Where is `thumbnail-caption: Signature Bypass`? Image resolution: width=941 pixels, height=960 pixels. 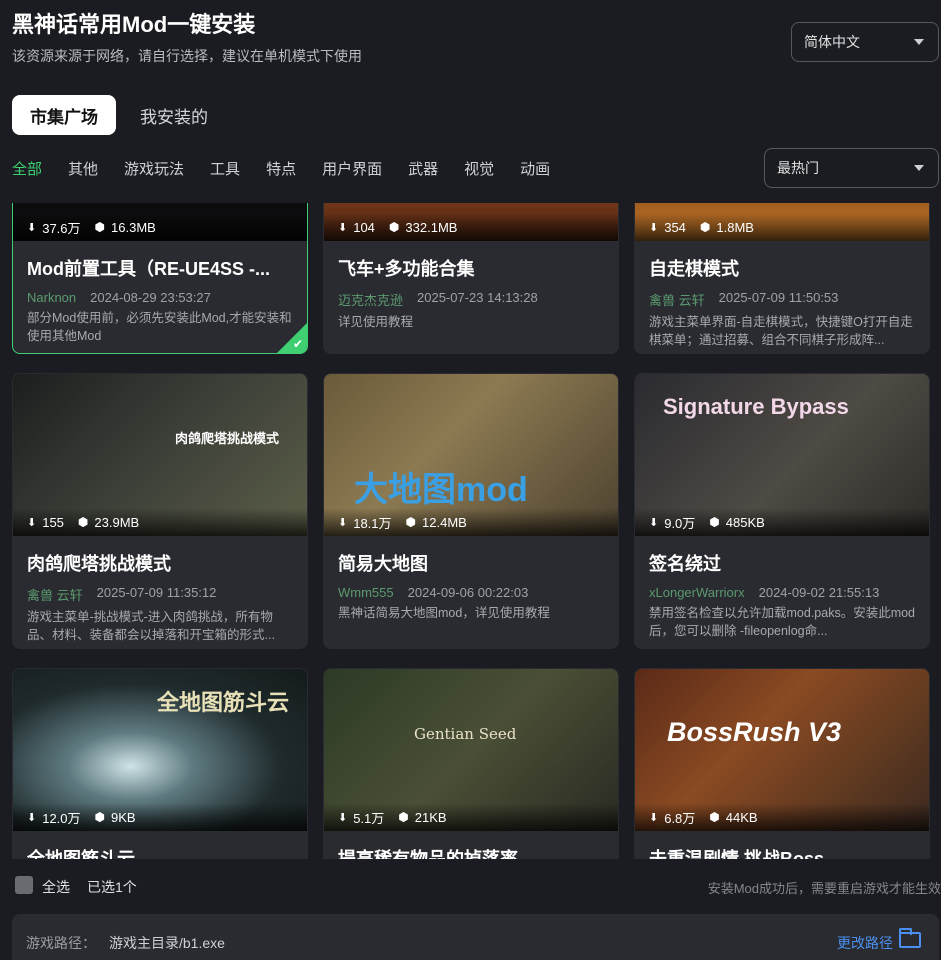 thumbnail-caption: Signature Bypass is located at coordinates (756, 406).